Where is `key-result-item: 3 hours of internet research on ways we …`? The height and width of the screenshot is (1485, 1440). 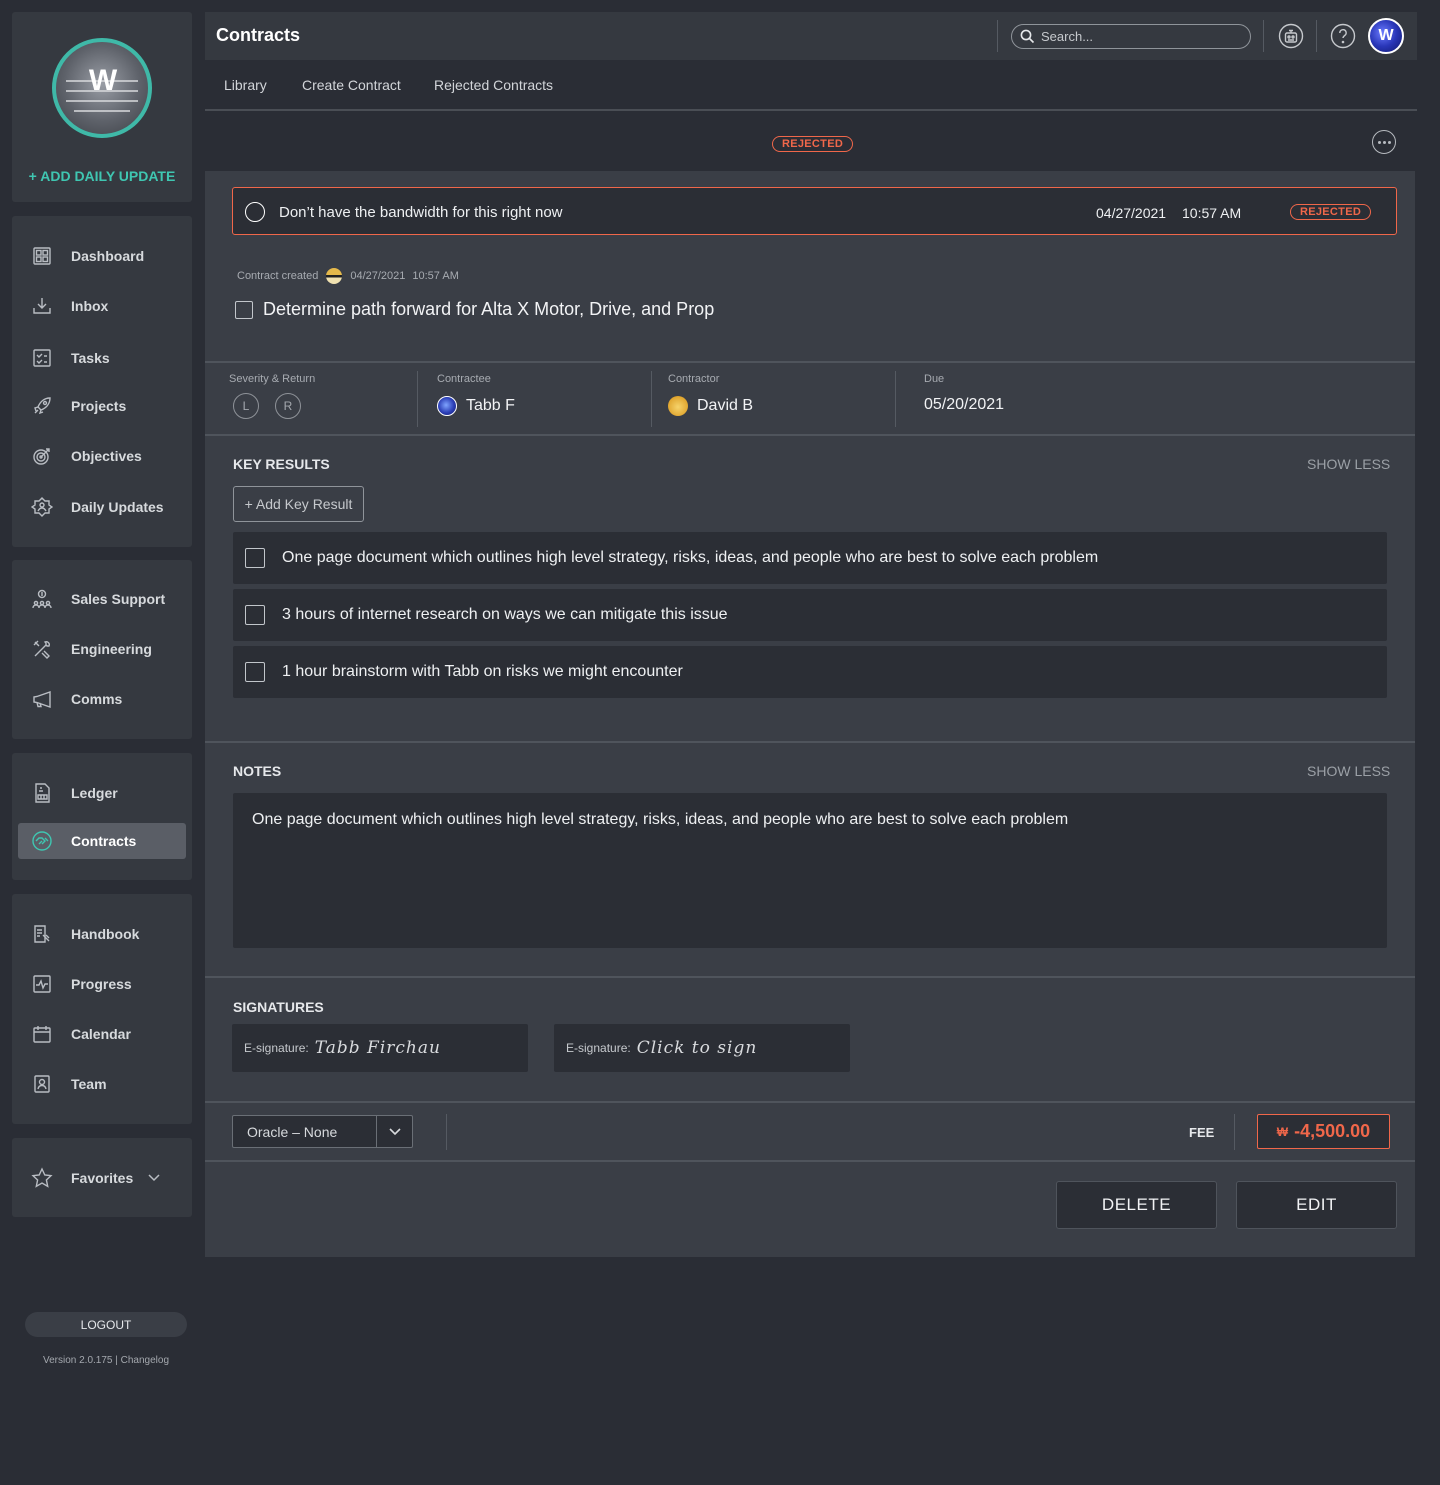
key-result-item: 3 hours of internet research on ways we … is located at coordinates (810, 615).